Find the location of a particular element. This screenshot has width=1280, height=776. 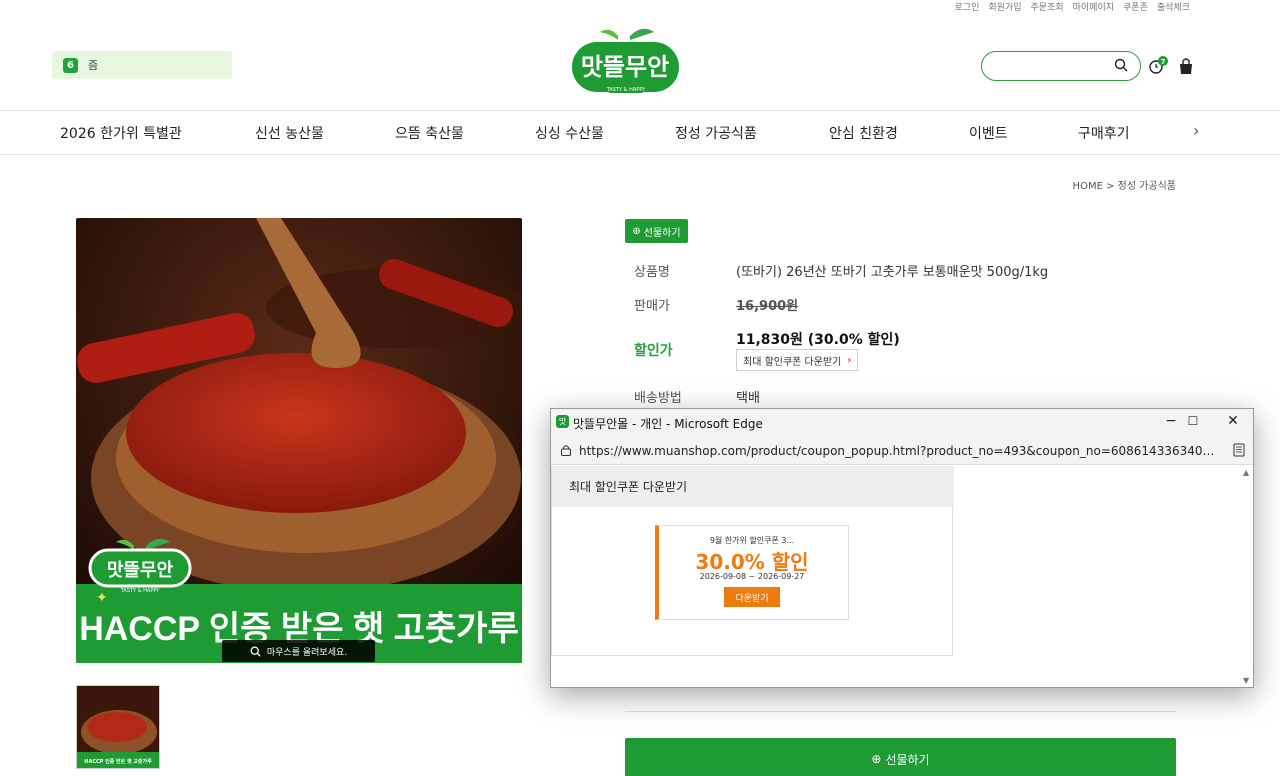

attendance-link: 출석체크 is located at coordinates (1173, 7).